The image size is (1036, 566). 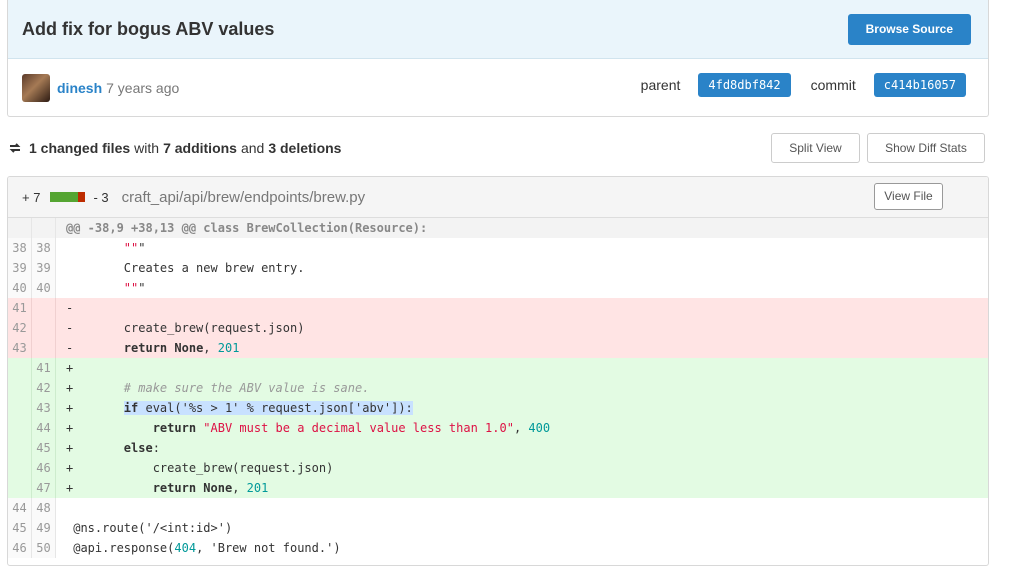 I want to click on old-line-number: 41, so click(x=20, y=308).